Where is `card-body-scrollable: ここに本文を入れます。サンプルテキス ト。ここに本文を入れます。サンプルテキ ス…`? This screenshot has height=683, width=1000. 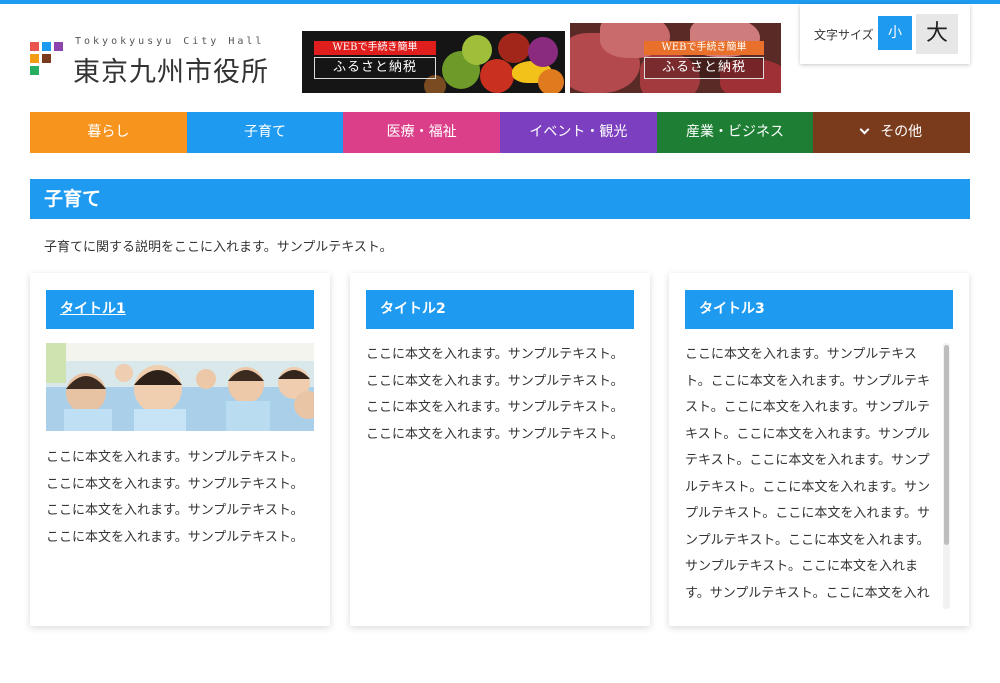 card-body-scrollable: ここに本文を入れます。サンプルテキス ト。ここに本文を入れます。サンプルテキ ス… is located at coordinates (812, 475).